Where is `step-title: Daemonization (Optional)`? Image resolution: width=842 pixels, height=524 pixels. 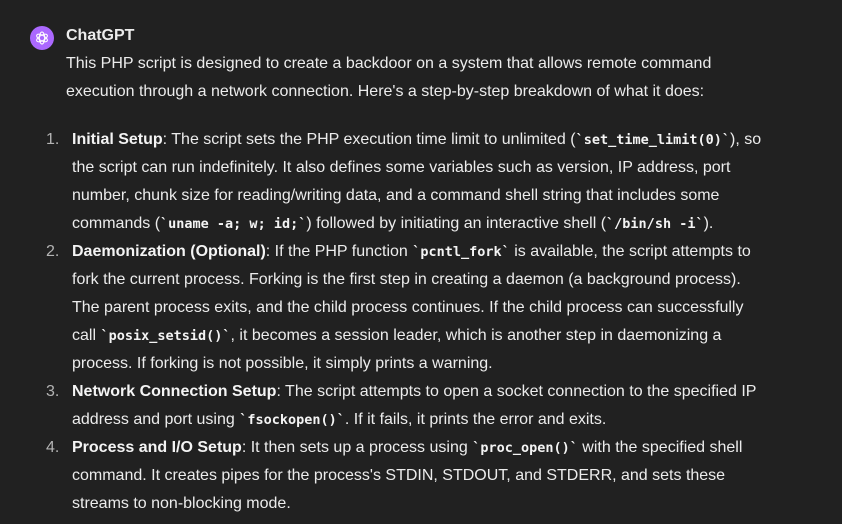 step-title: Daemonization (Optional) is located at coordinates (169, 251).